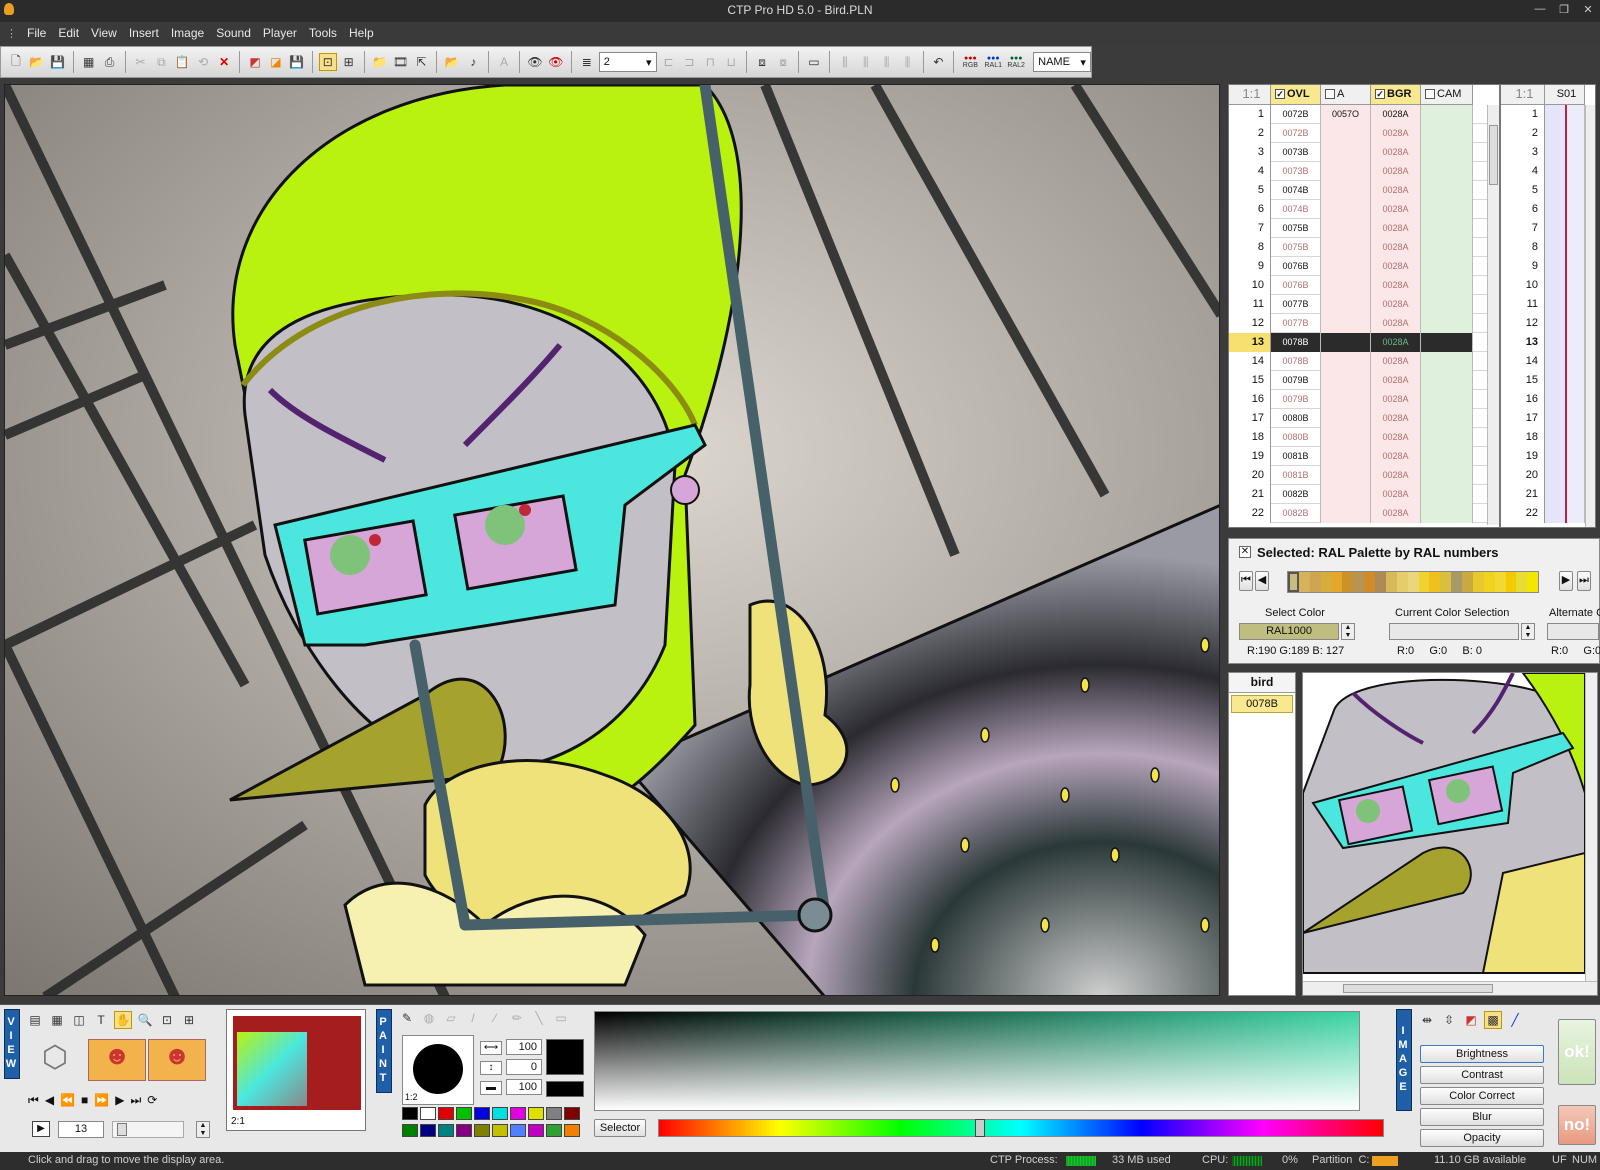  I want to click on xsheet-ratio: 1:1, so click(1250, 95).